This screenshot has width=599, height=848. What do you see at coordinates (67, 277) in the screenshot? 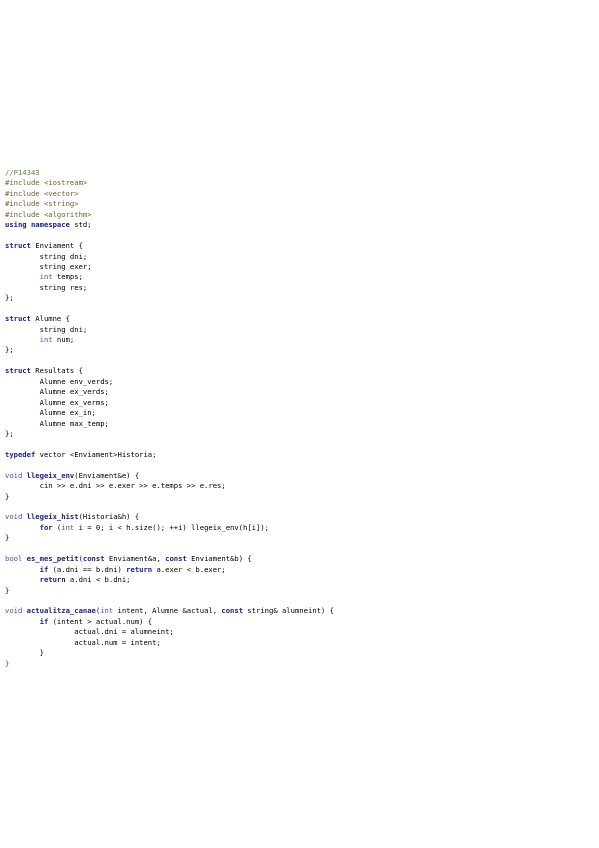
I see `code-token: temps;` at bounding box center [67, 277].